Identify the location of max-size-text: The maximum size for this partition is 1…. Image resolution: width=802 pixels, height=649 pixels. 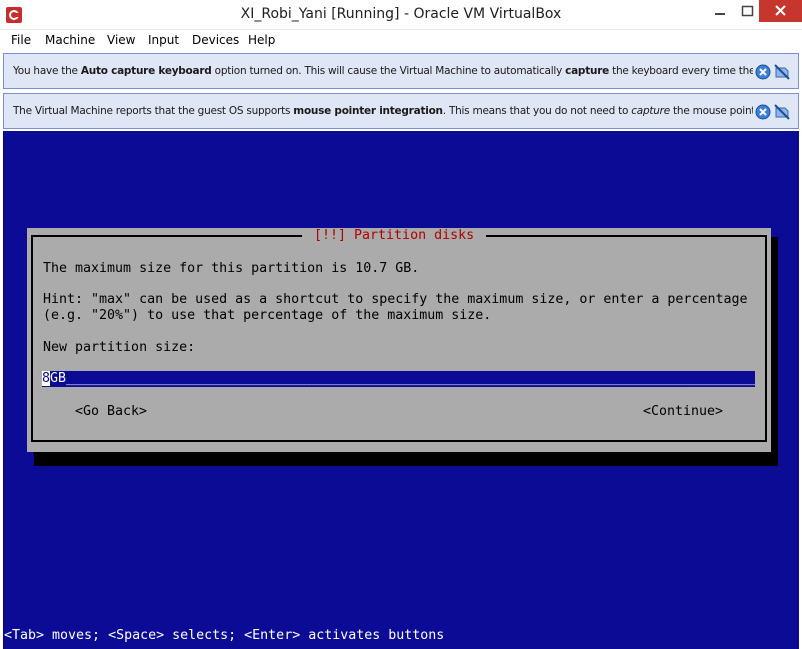
(231, 268).